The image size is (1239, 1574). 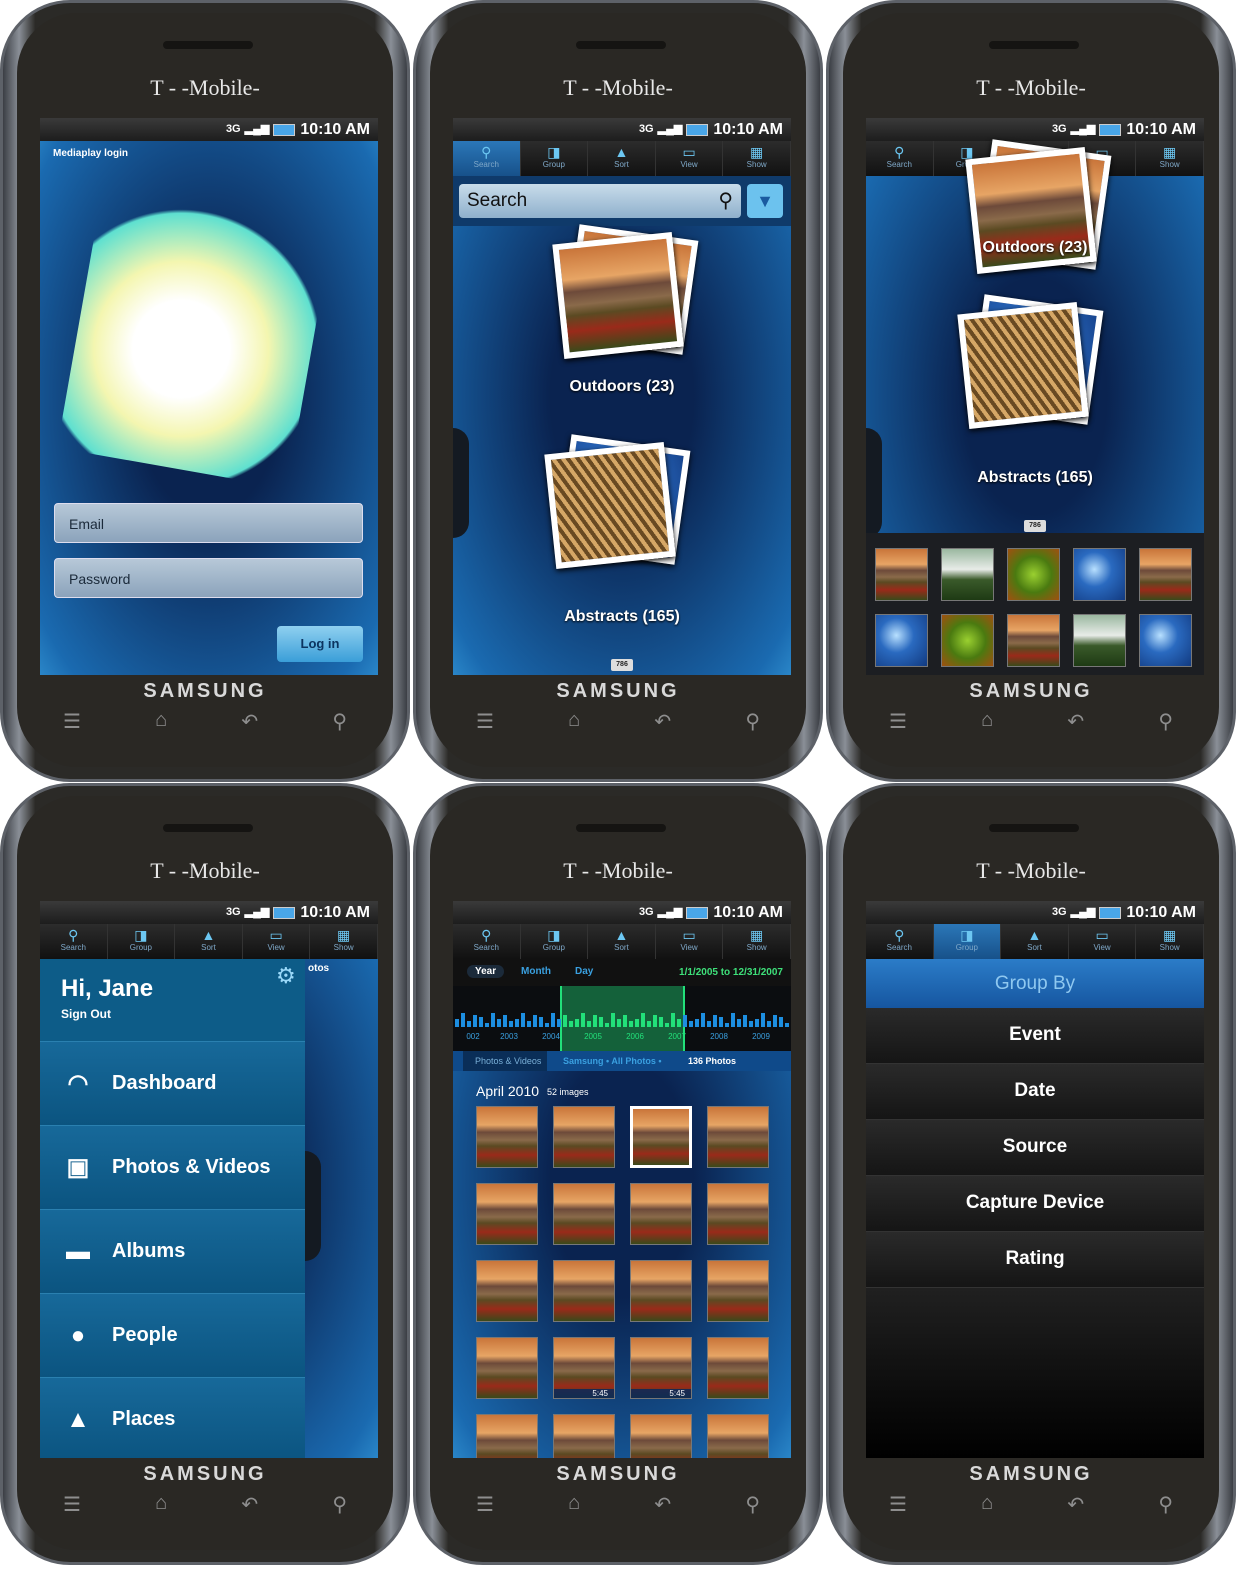 I want to click on group-option-capture-device: Capture Device, so click(x=1035, y=1204).